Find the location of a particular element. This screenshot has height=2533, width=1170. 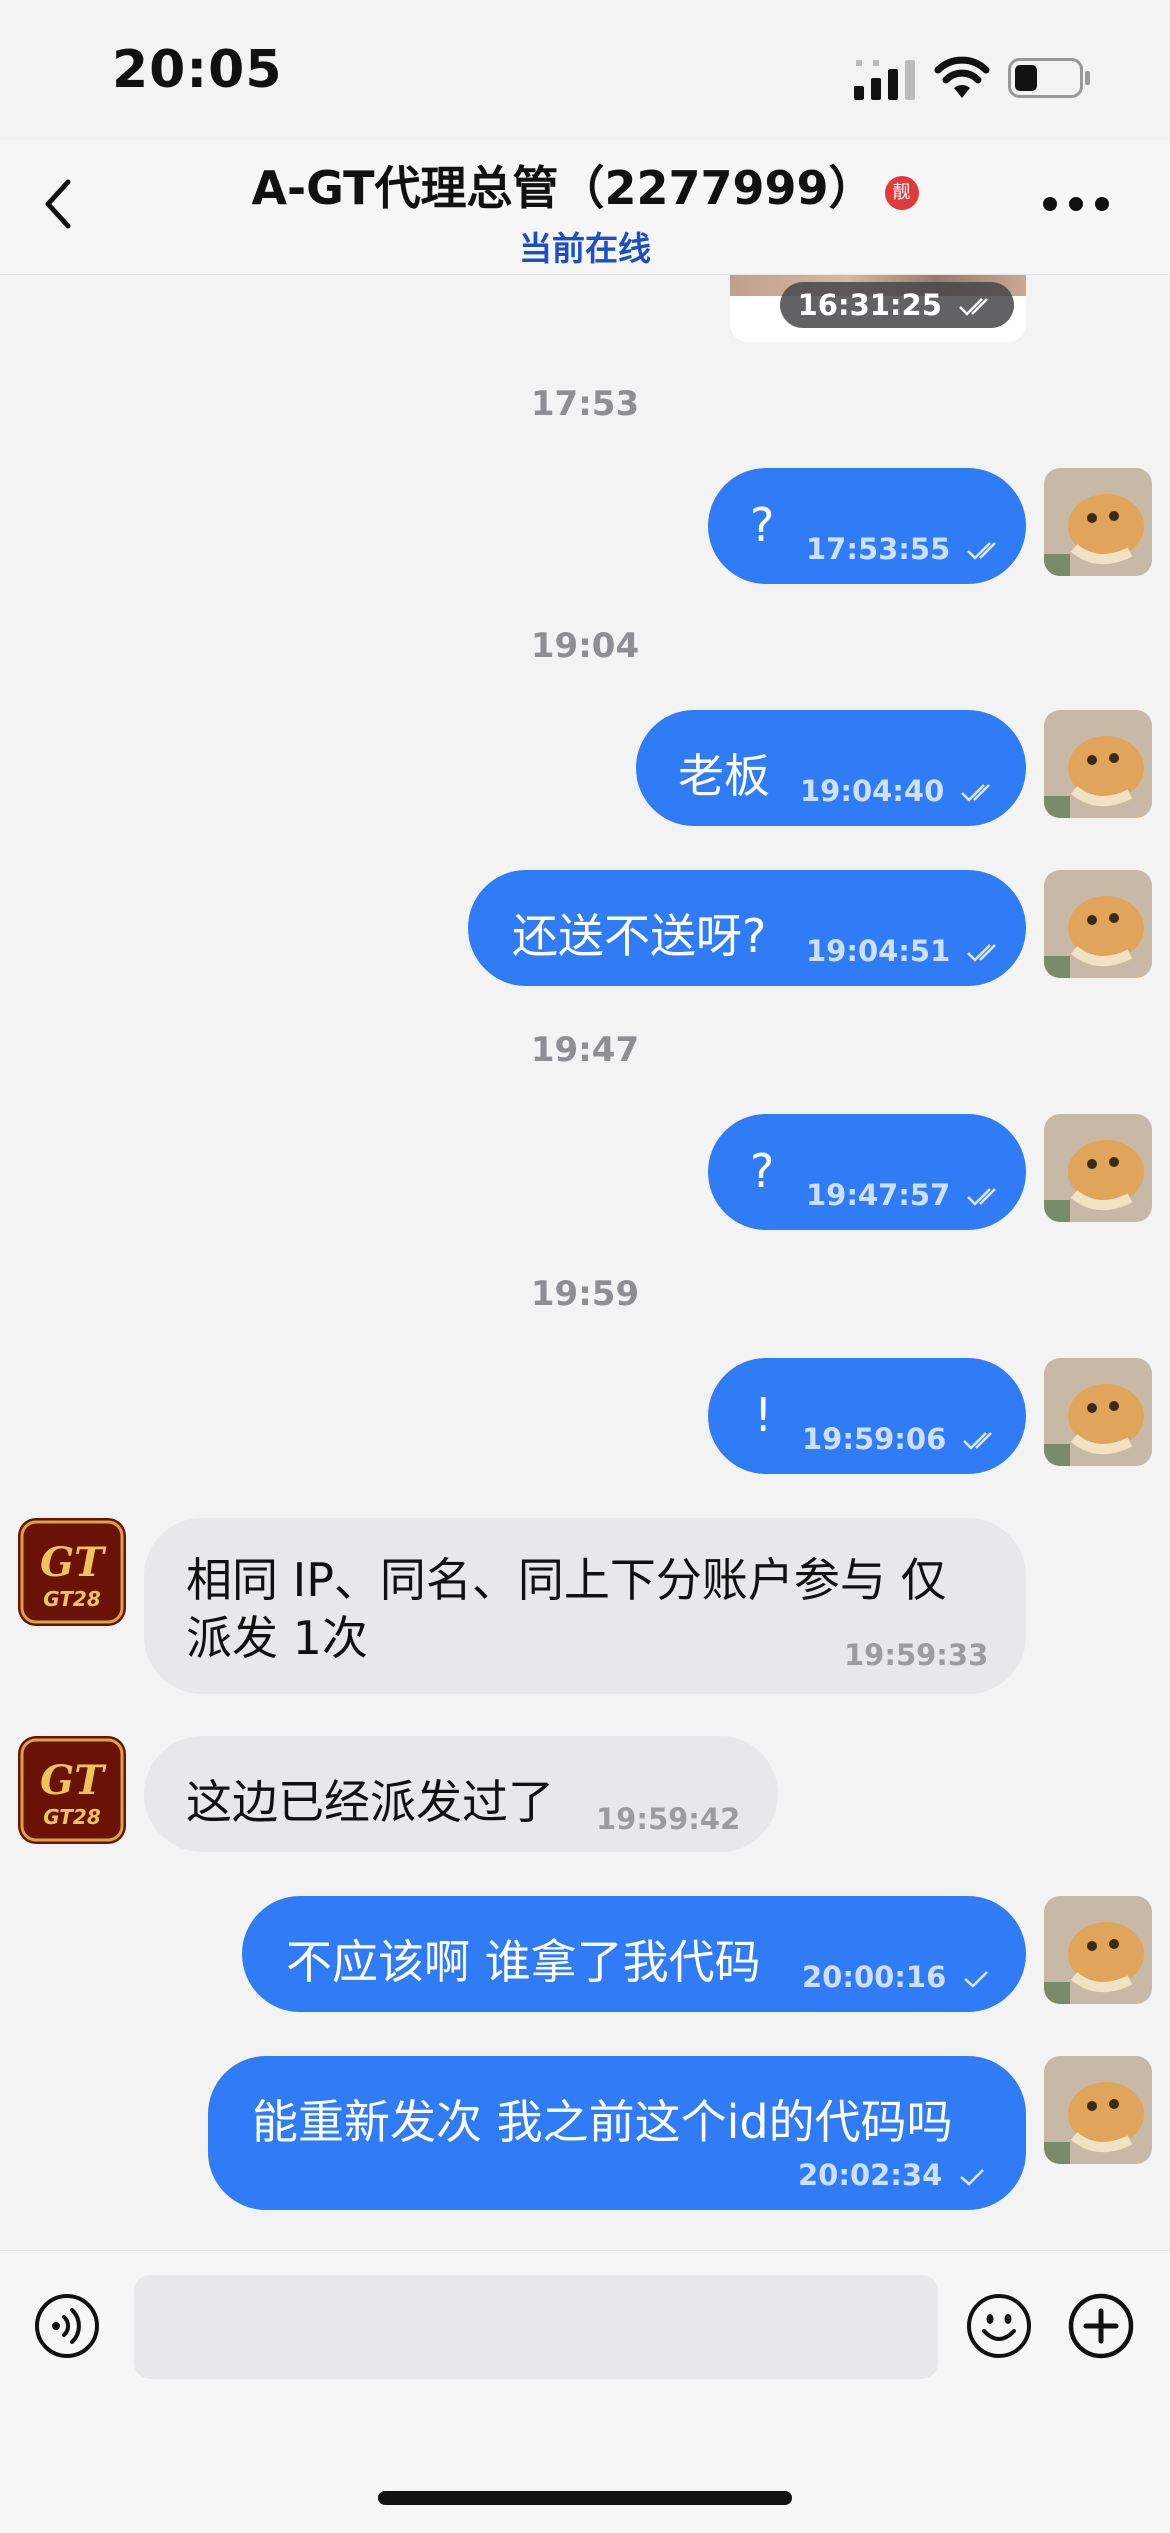

message-timestamp: 19:59:33 is located at coordinates (916, 1655).